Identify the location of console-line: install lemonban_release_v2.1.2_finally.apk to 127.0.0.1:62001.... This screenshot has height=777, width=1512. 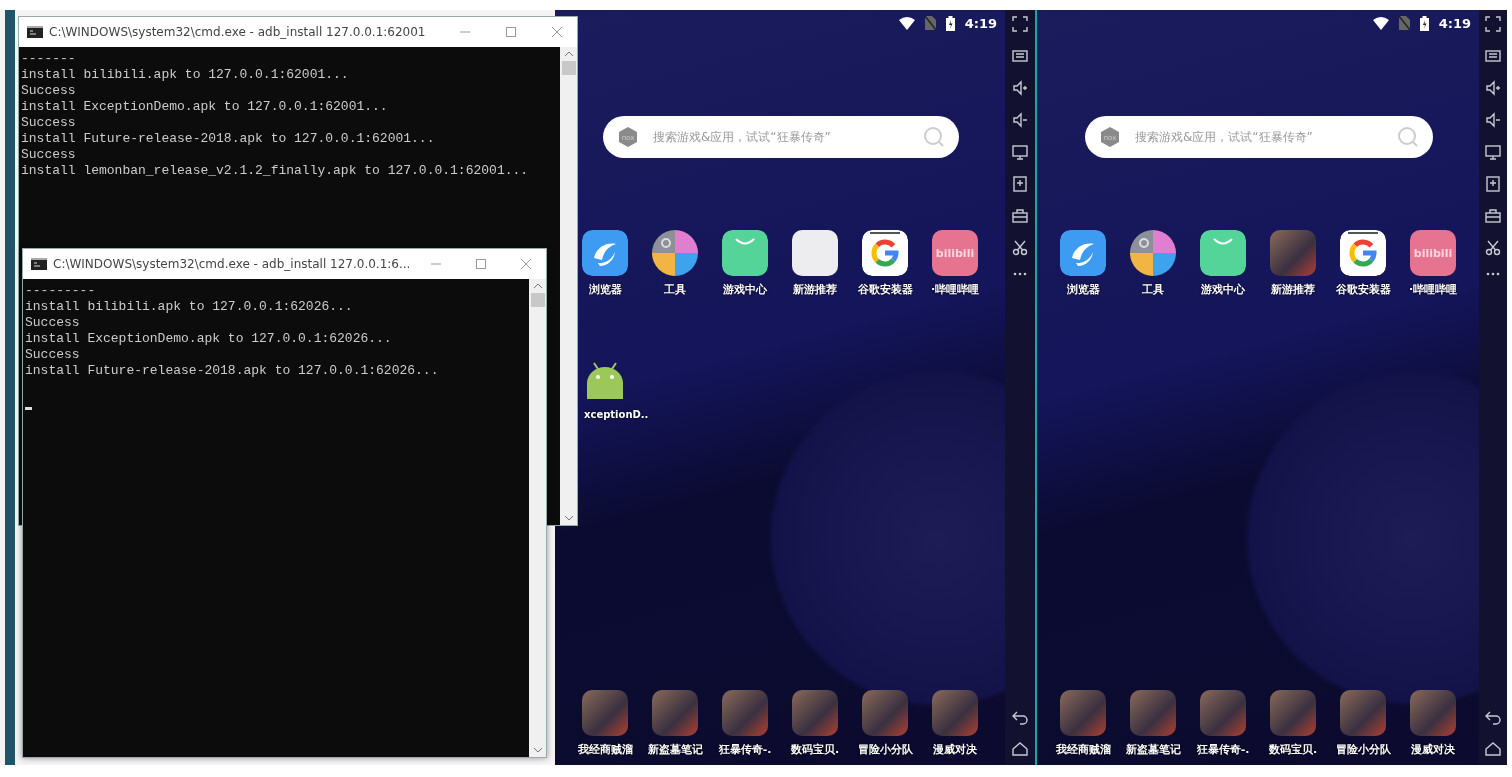
(275, 171).